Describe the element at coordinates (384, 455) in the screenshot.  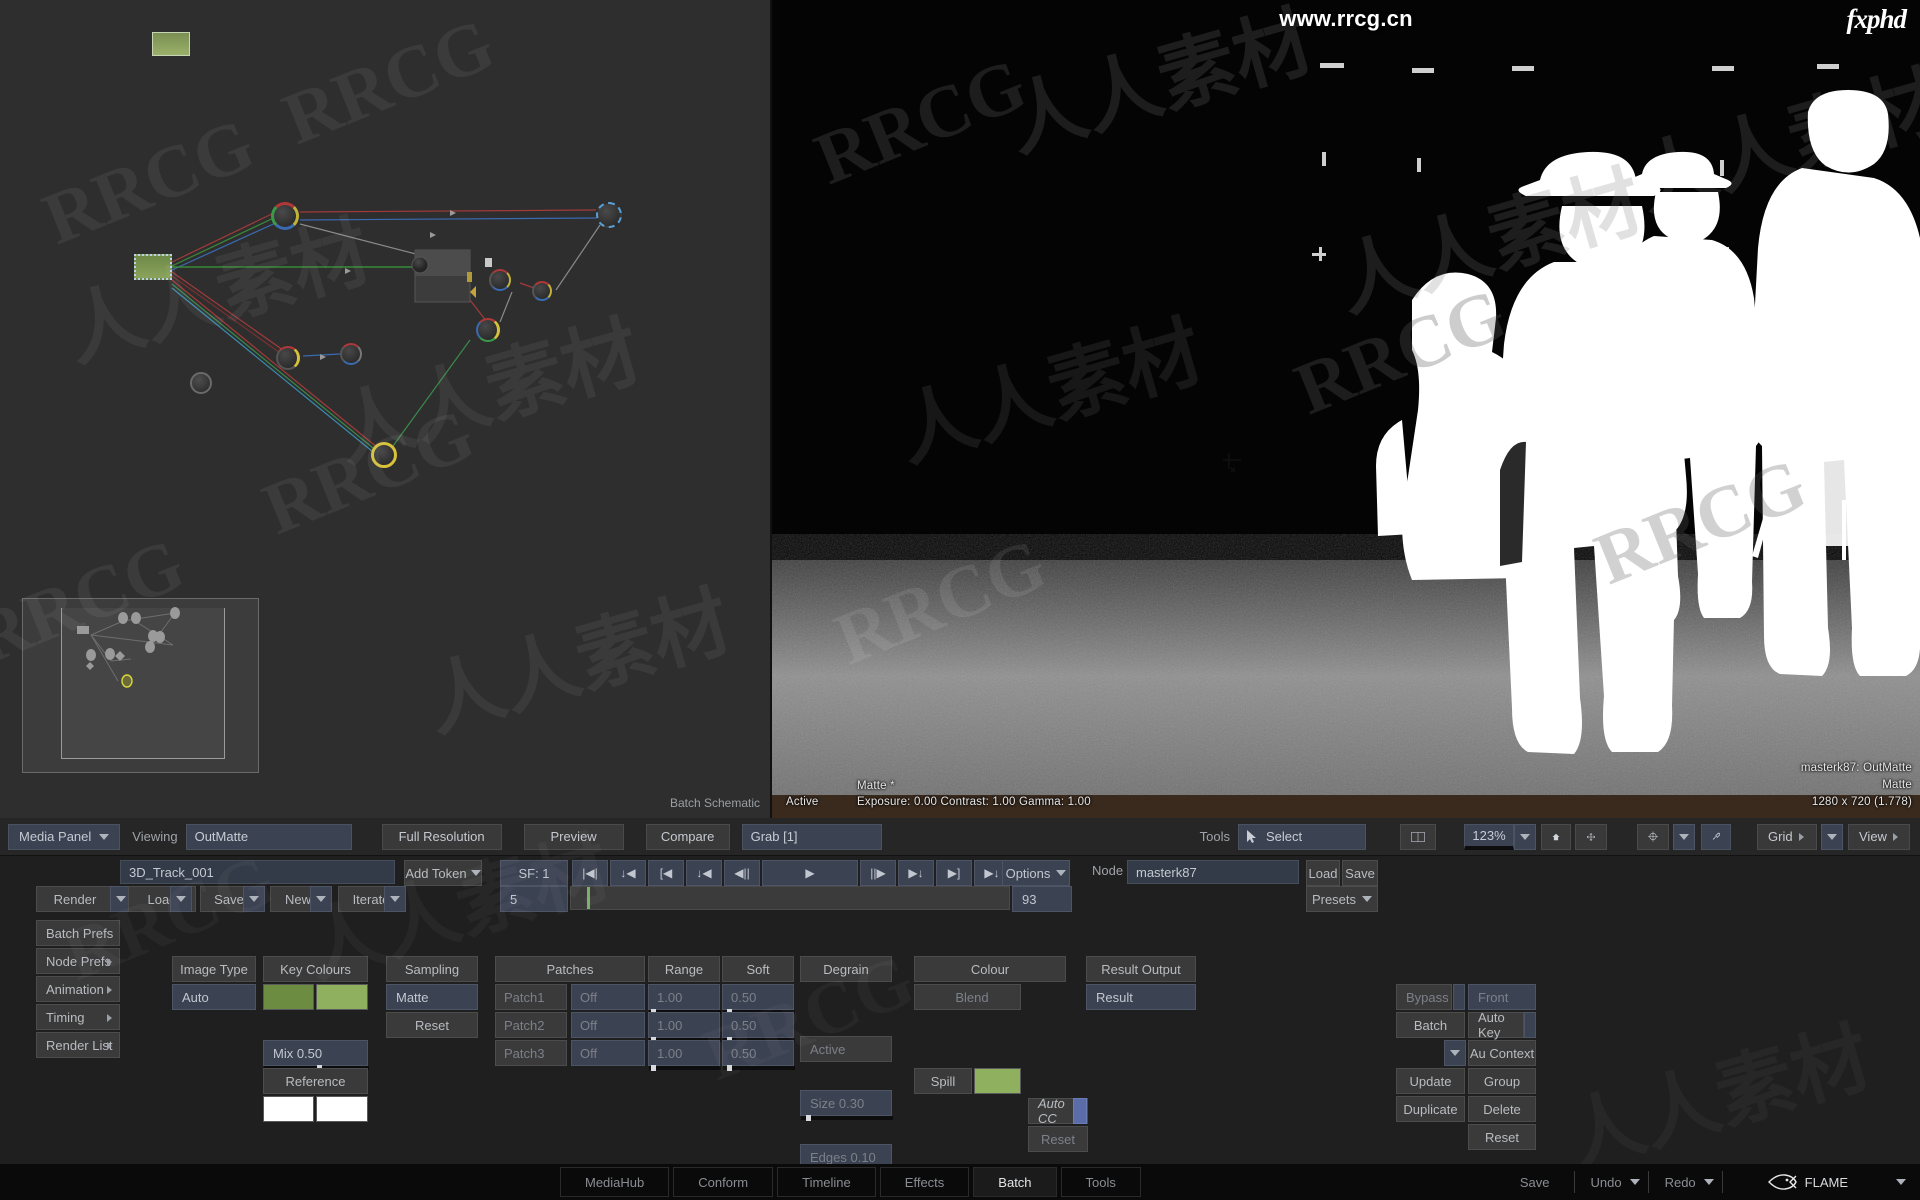
I see `node-result` at that location.